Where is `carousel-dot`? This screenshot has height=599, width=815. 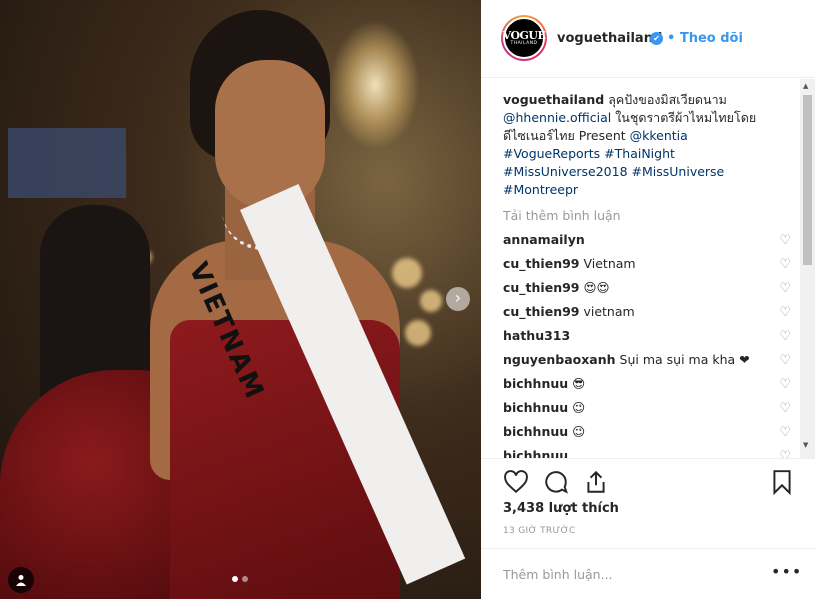 carousel-dot is located at coordinates (245, 579).